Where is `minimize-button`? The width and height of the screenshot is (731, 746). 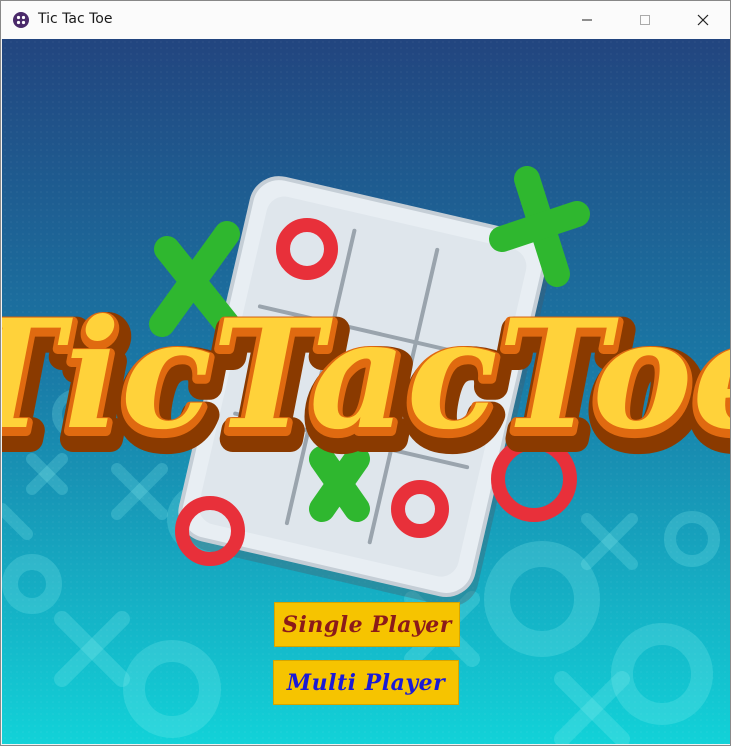
minimize-button is located at coordinates (587, 20).